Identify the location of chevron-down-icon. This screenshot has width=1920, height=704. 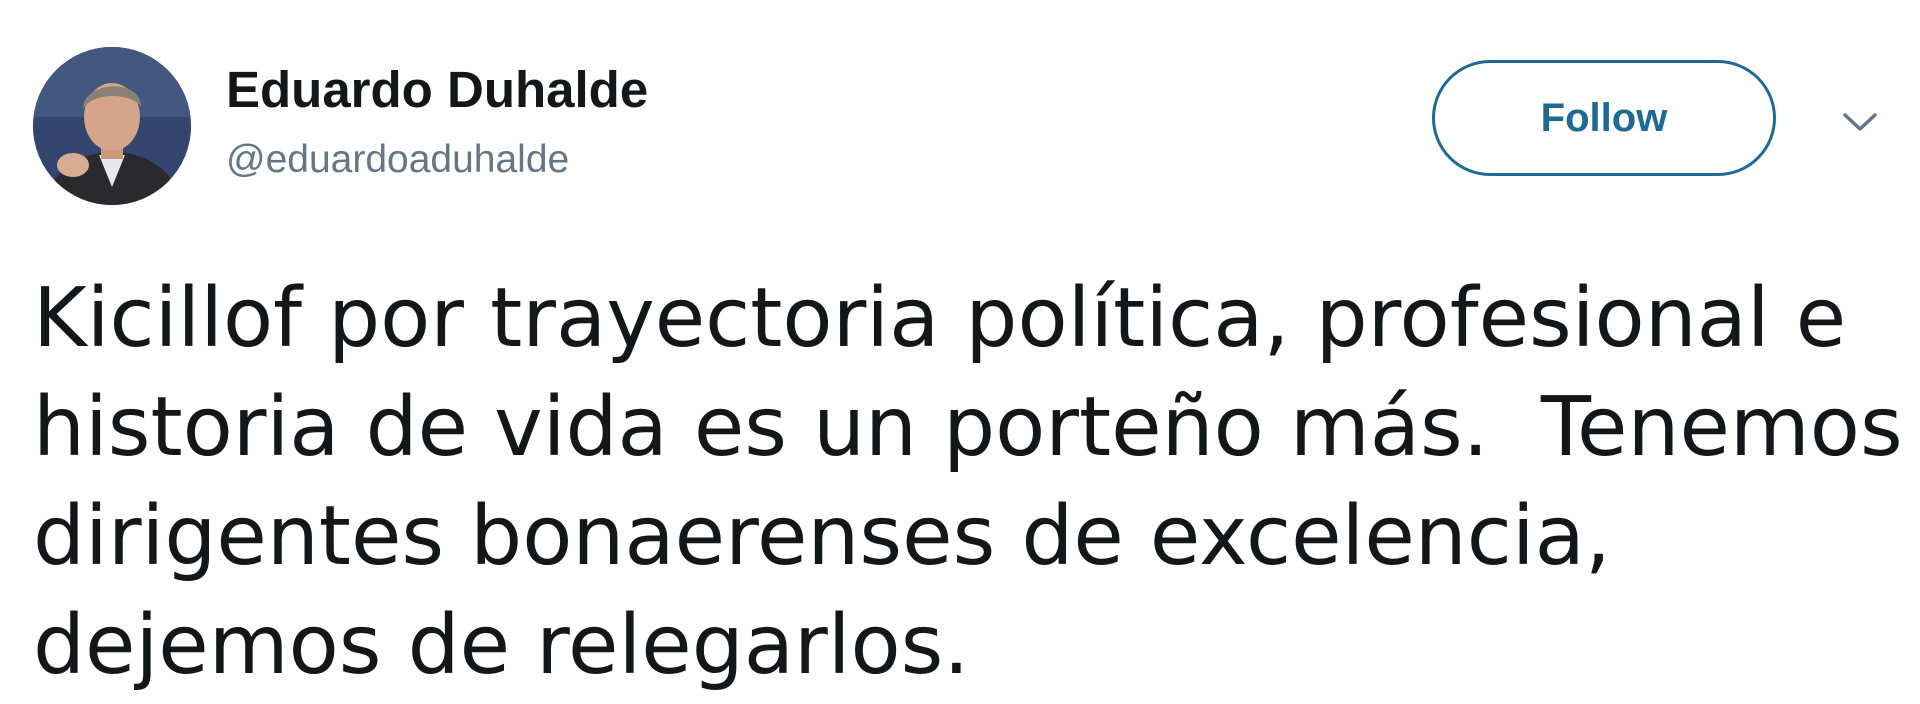
(1860, 122).